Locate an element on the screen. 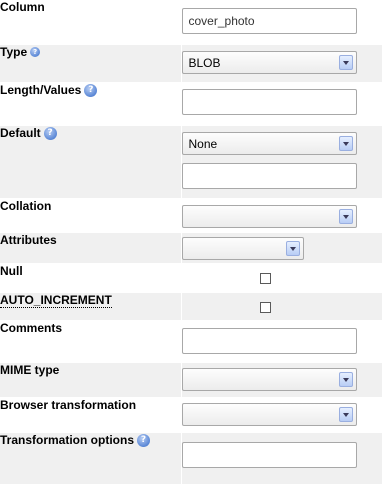 This screenshot has height=485, width=382. default-select: None is located at coordinates (269, 143).